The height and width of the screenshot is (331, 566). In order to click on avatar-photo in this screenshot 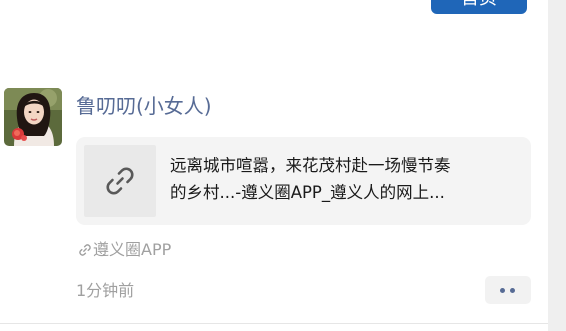, I will do `click(33, 117)`.